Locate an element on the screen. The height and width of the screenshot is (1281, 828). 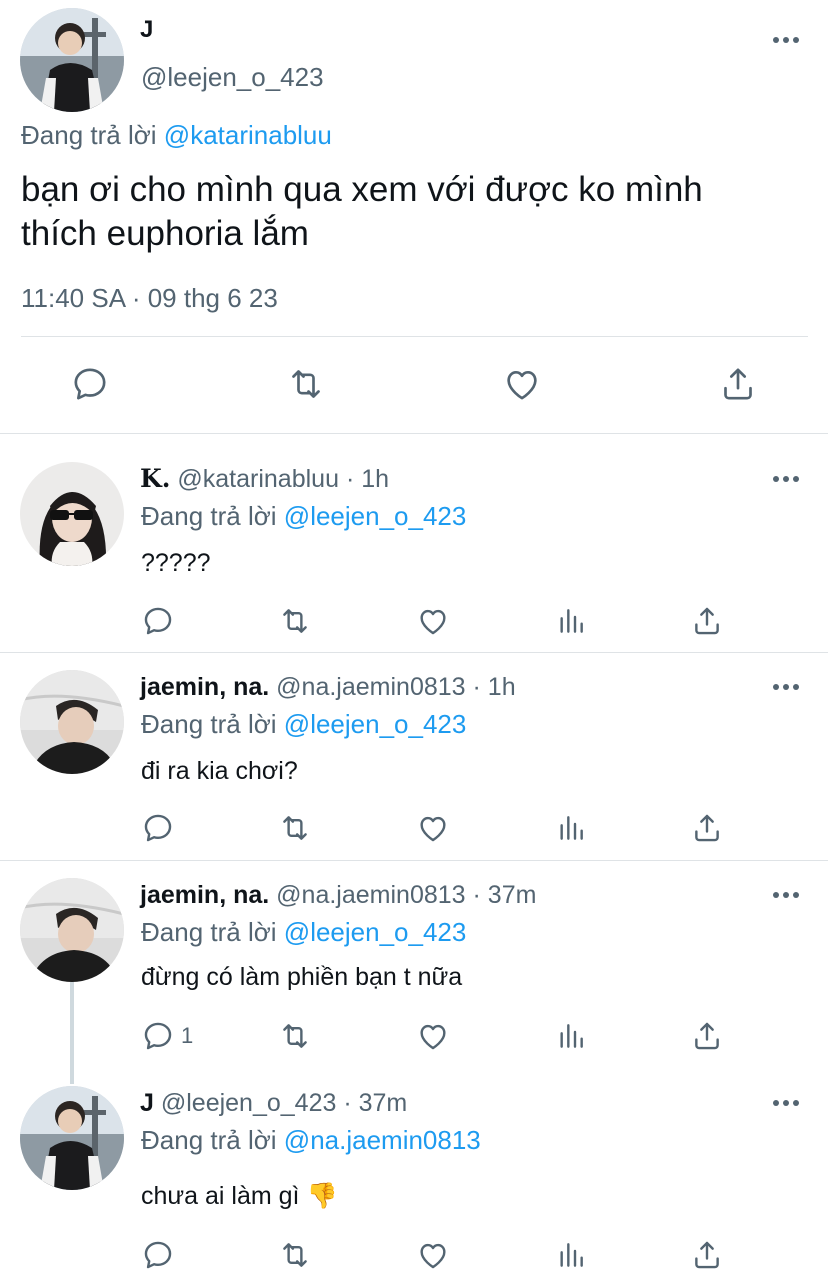
tweet-timestamp: 11:40 SA · 09 thg 6 23 is located at coordinates (149, 298).